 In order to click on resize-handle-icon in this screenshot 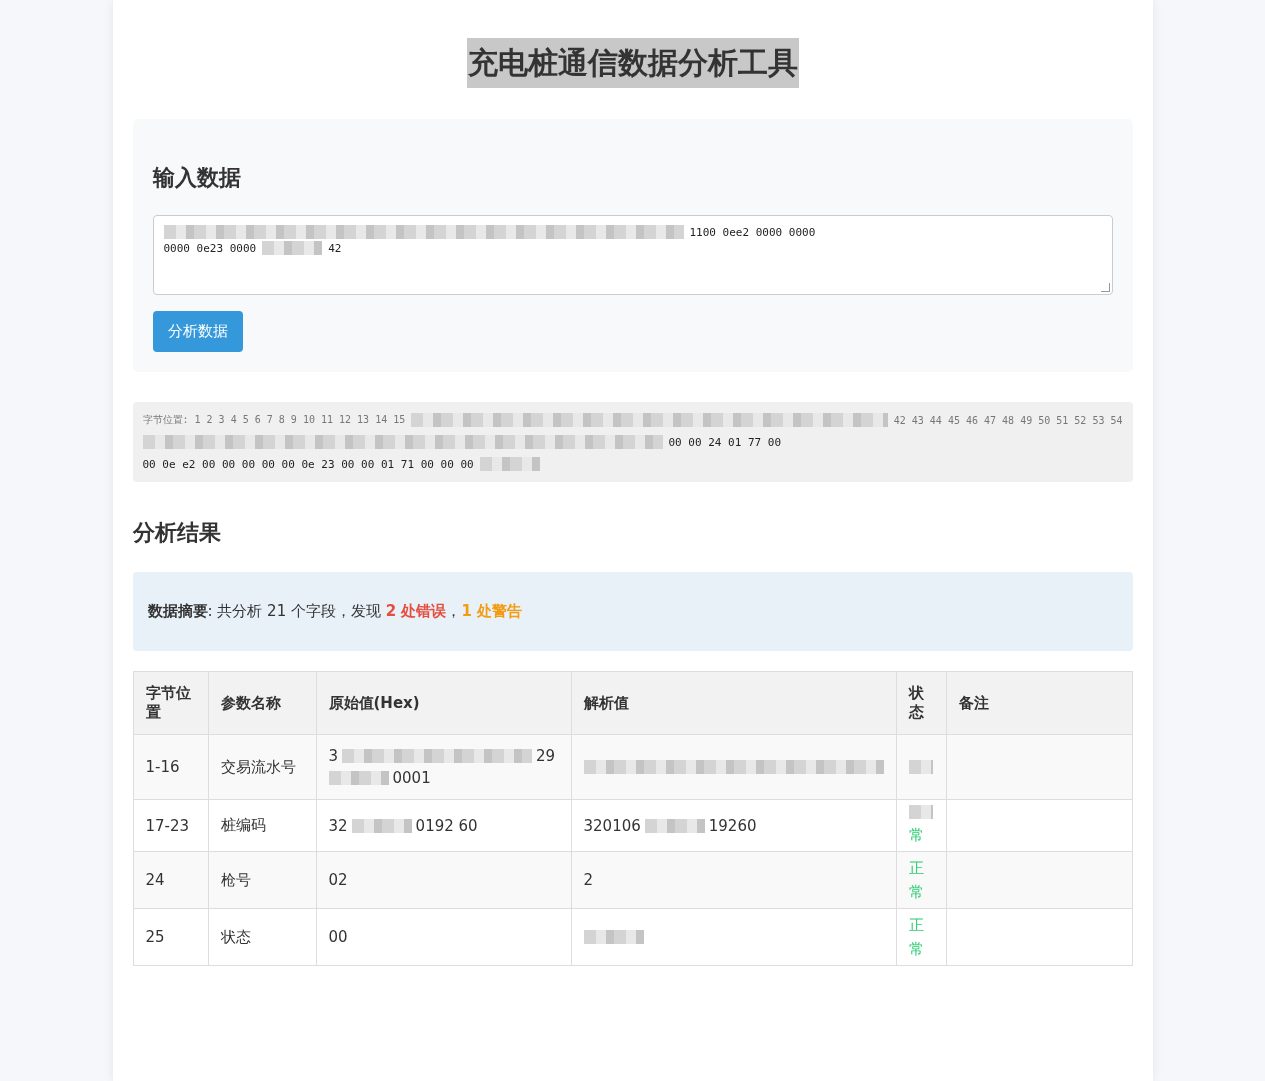, I will do `click(1105, 287)`.